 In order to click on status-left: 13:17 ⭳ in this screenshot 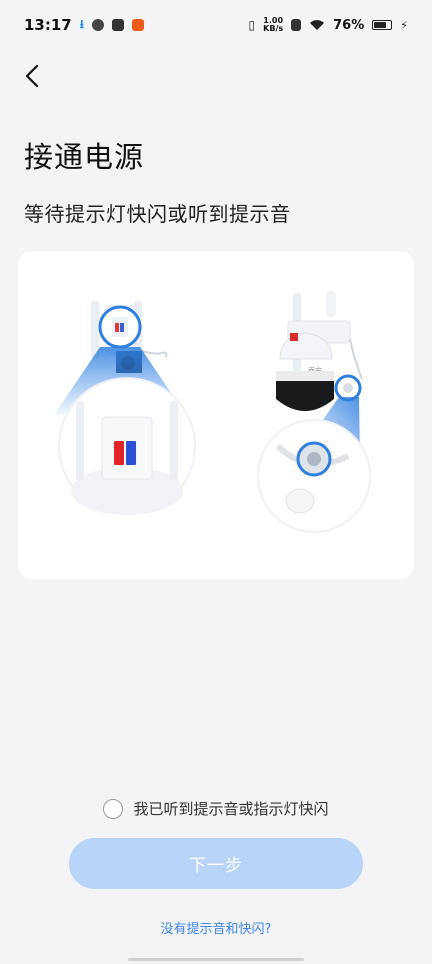, I will do `click(84, 25)`.